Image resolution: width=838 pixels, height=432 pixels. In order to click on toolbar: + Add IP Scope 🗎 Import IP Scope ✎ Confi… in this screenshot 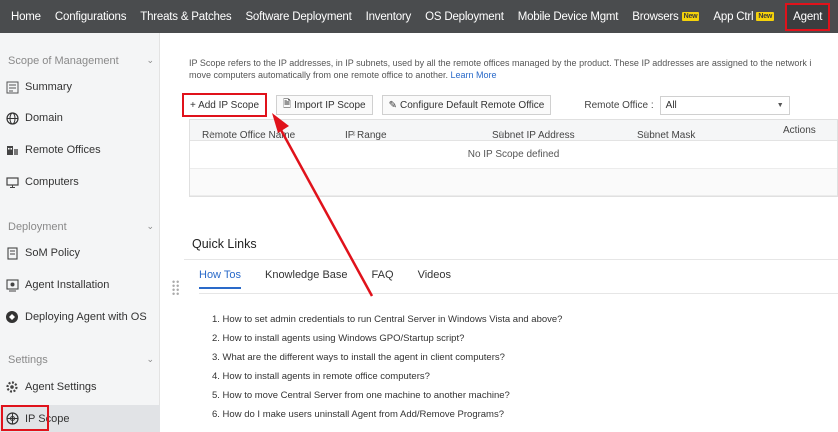, I will do `click(486, 105)`.